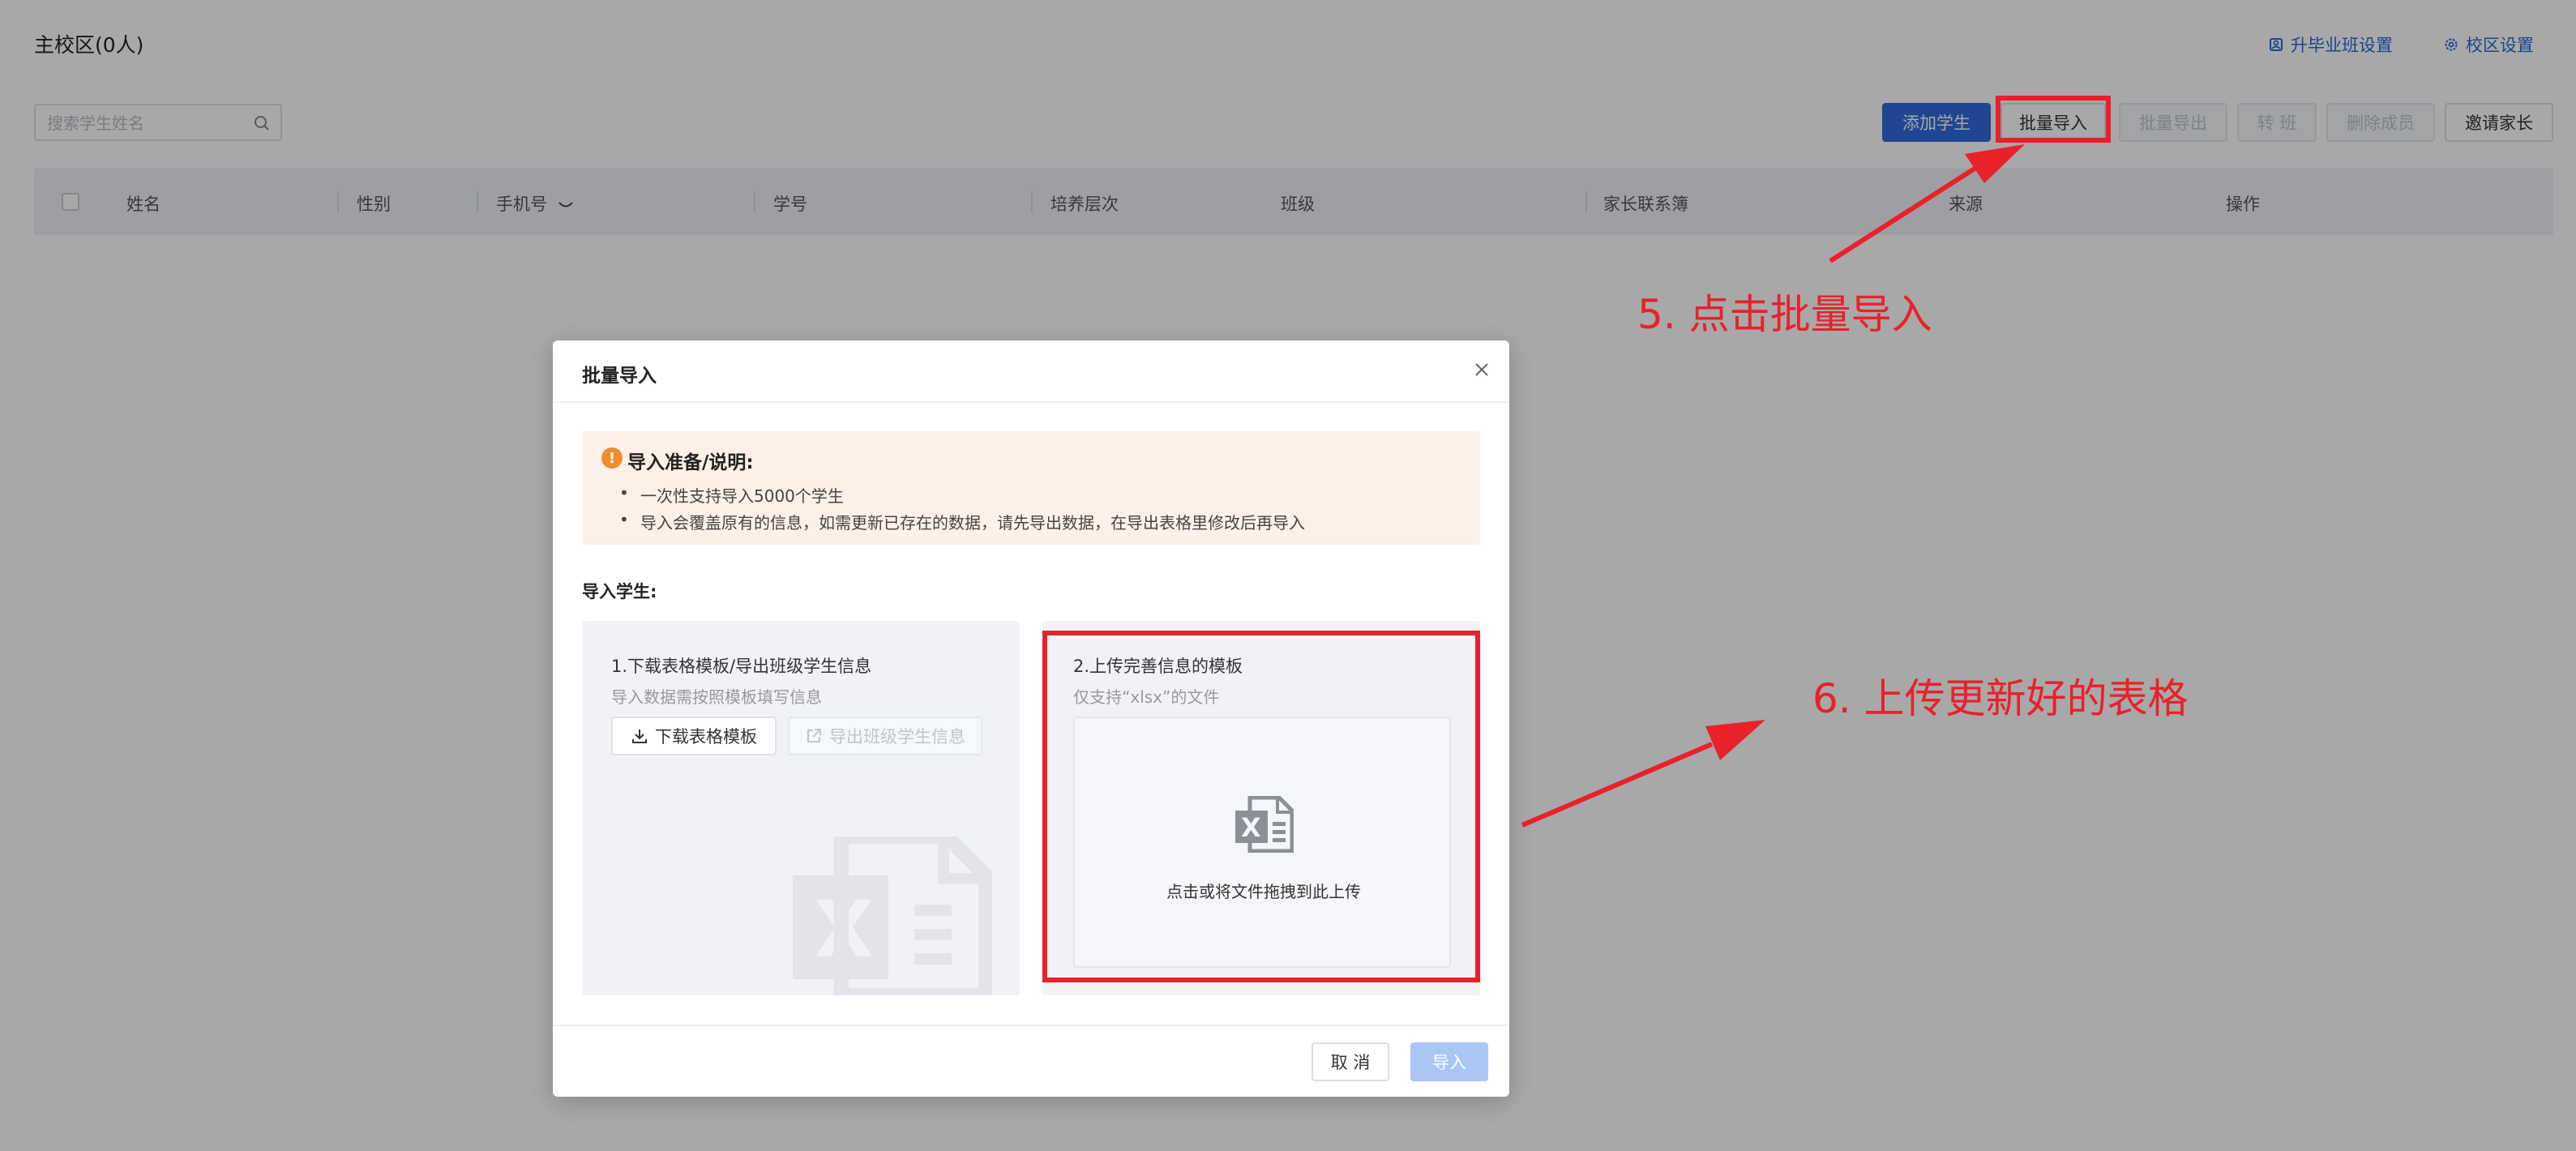 This screenshot has width=2576, height=1151. I want to click on annotation-arrows, so click(1773, 486).